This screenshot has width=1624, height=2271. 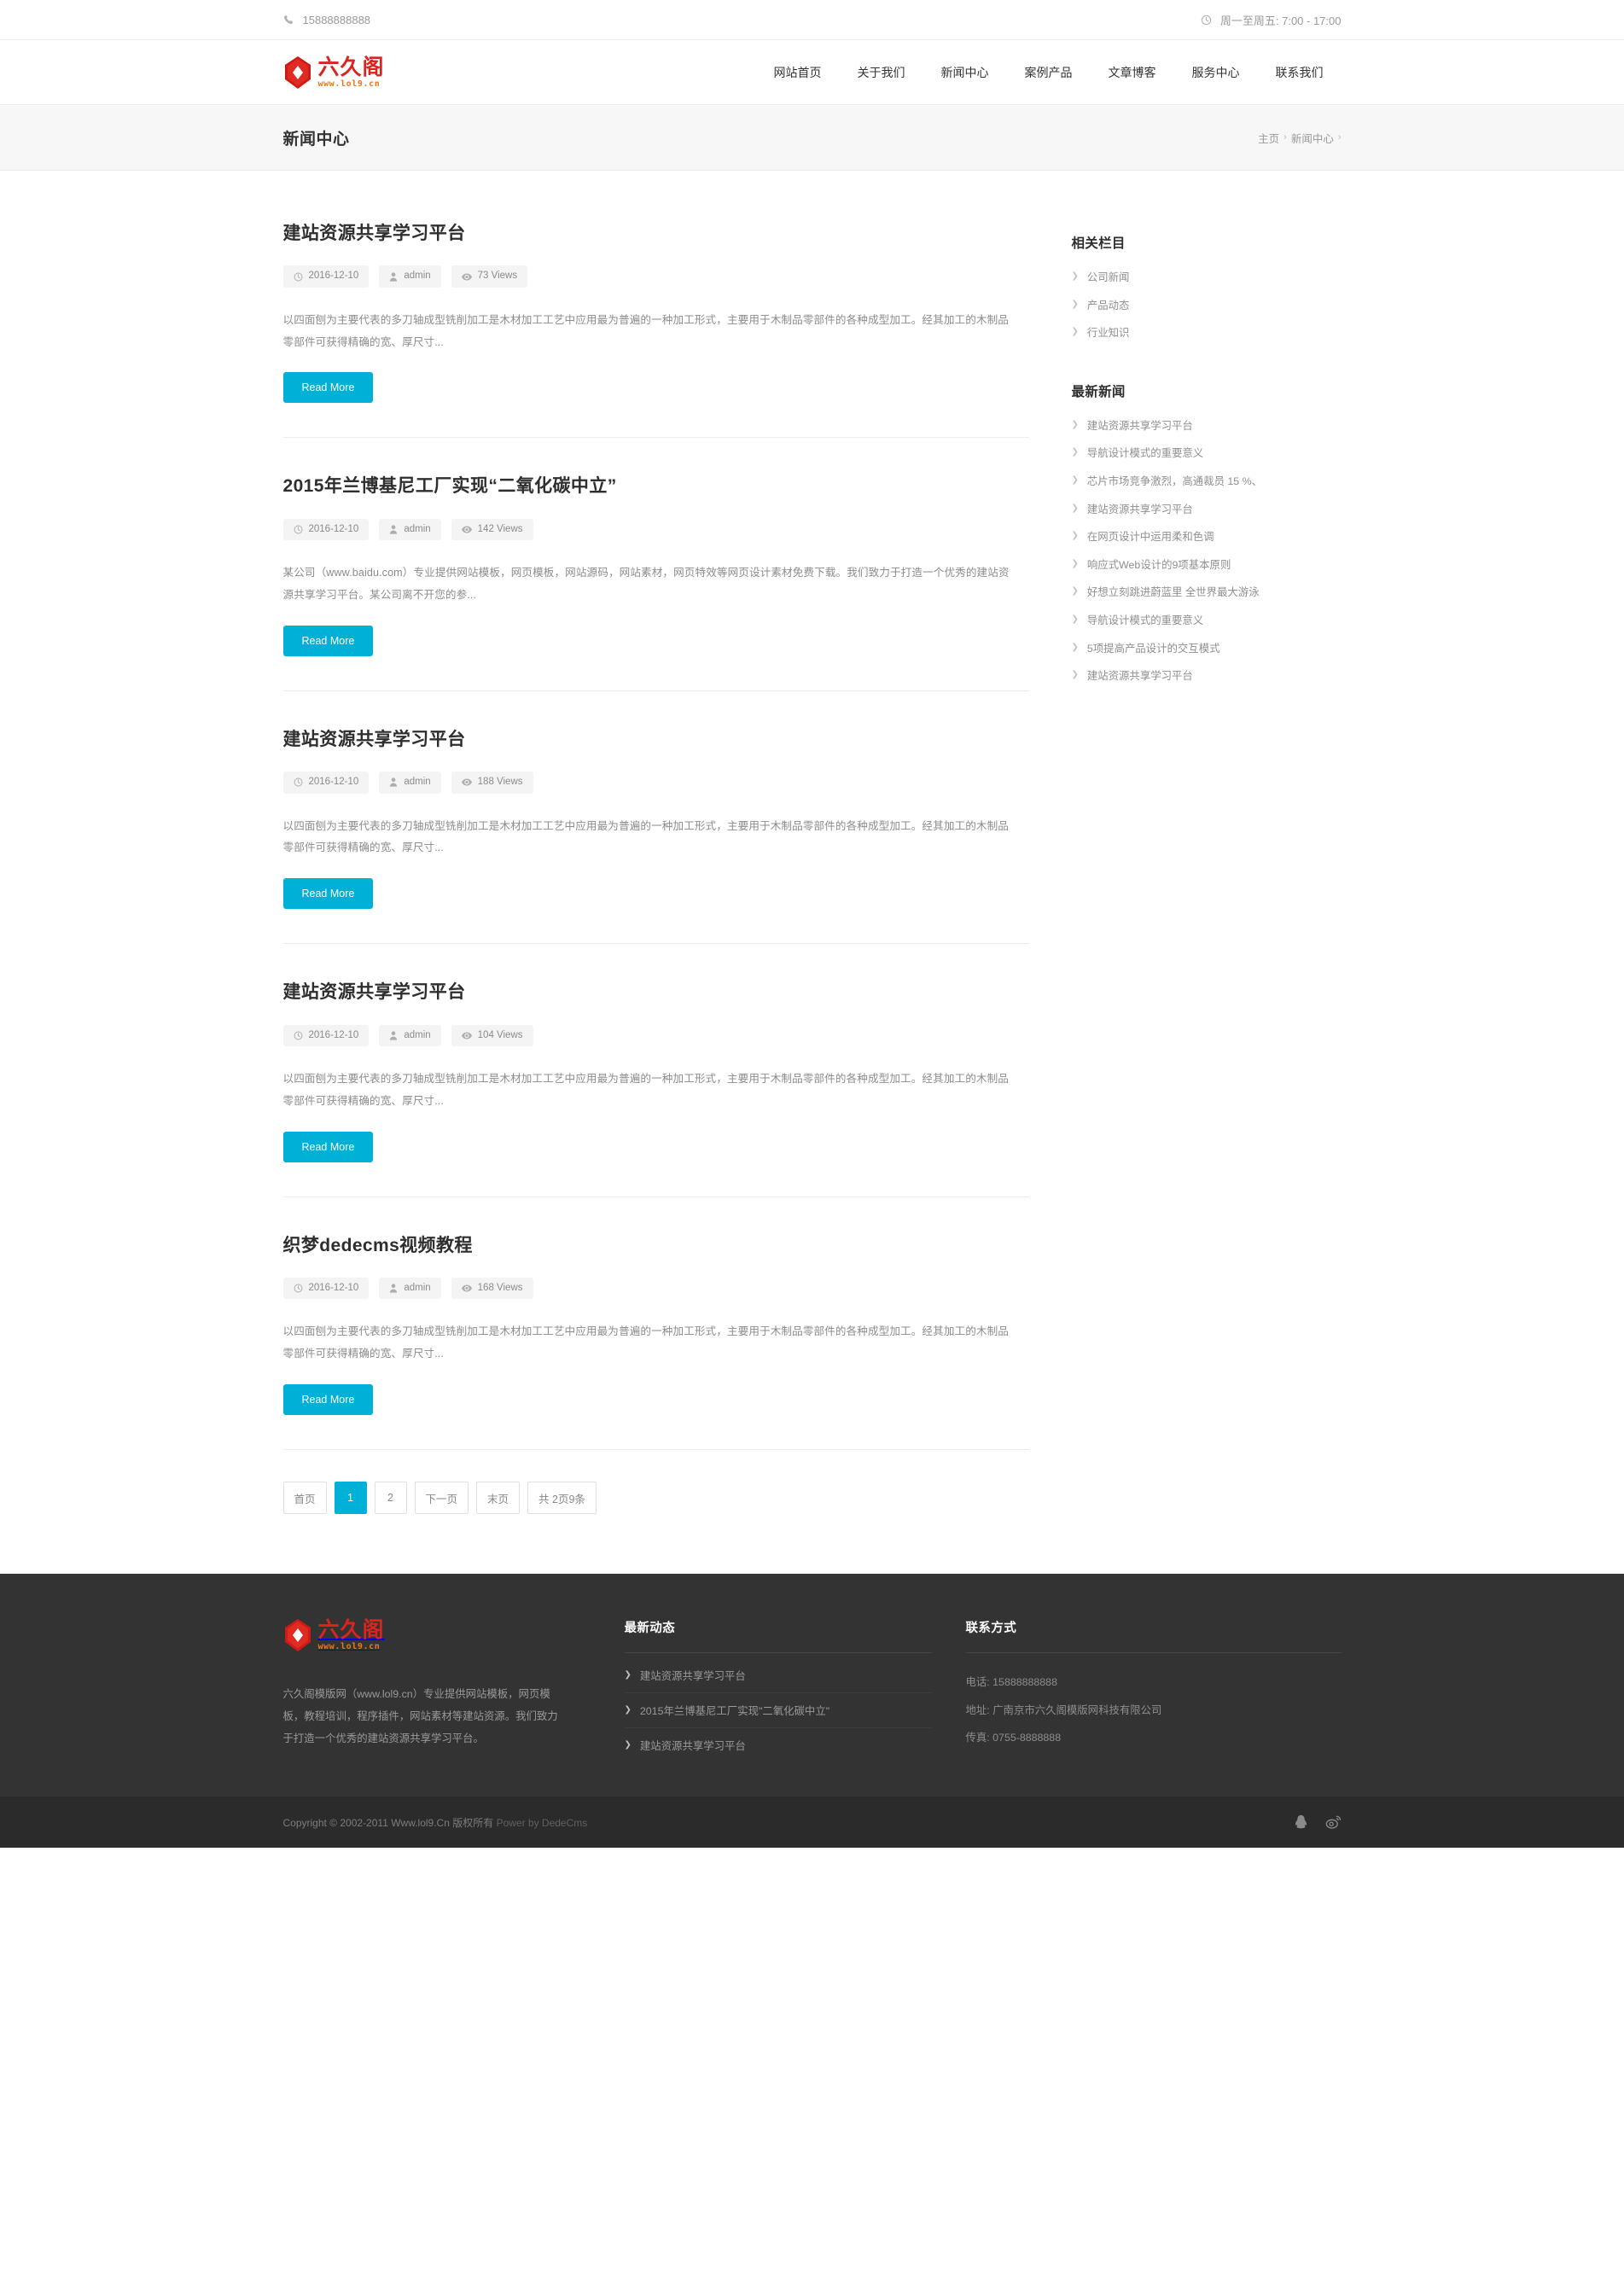 What do you see at coordinates (542, 1823) in the screenshot?
I see `copyright-powered-by: Power by DedeCms` at bounding box center [542, 1823].